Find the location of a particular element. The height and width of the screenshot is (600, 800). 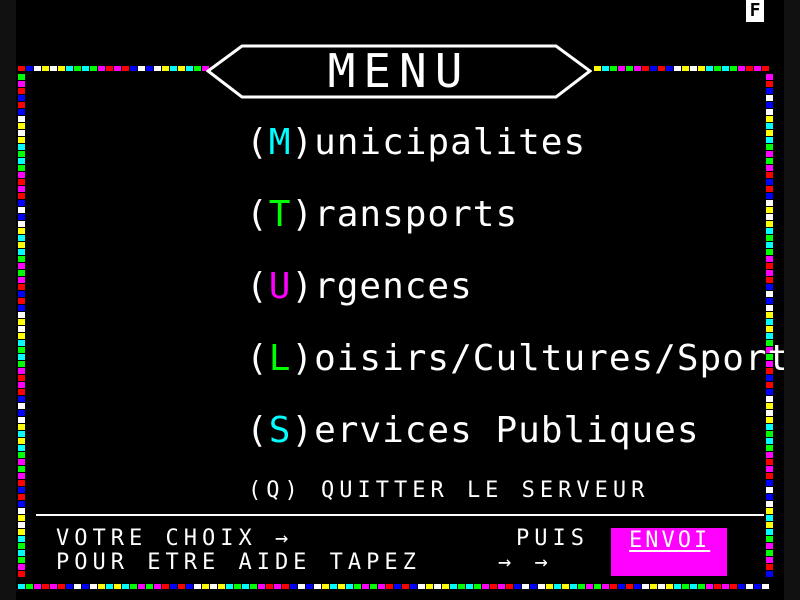

menu-item-services: (S)ervices Publiques is located at coordinates (473, 430).